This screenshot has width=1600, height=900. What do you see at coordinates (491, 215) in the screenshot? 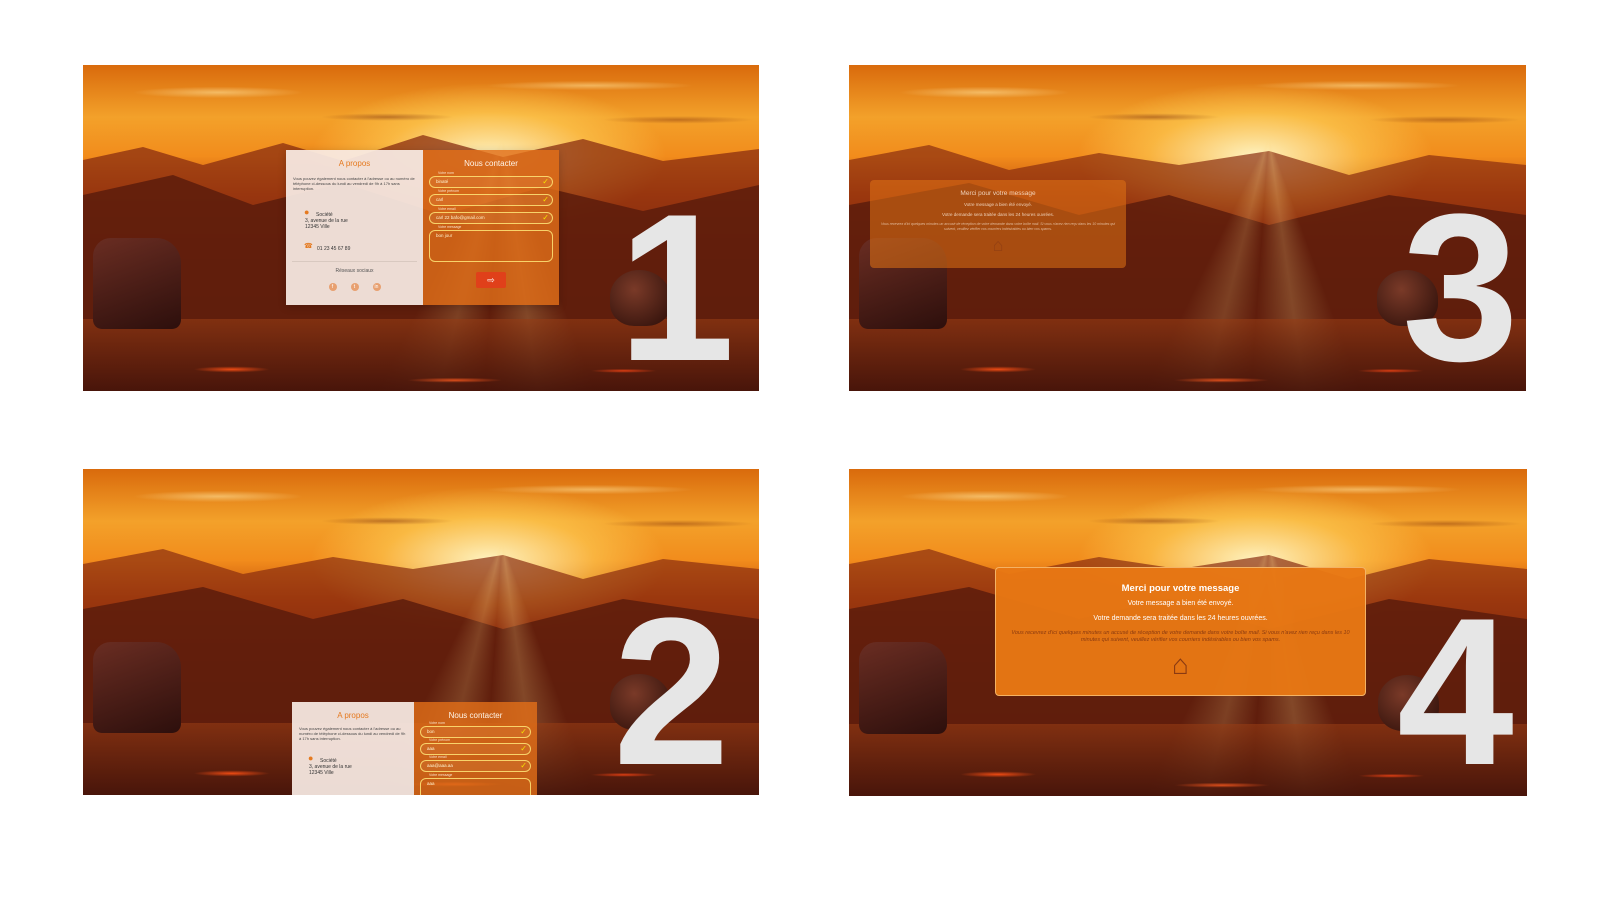
I see `email-field: Votre email carl 22 bafo@gmail.com ✓` at bounding box center [491, 215].